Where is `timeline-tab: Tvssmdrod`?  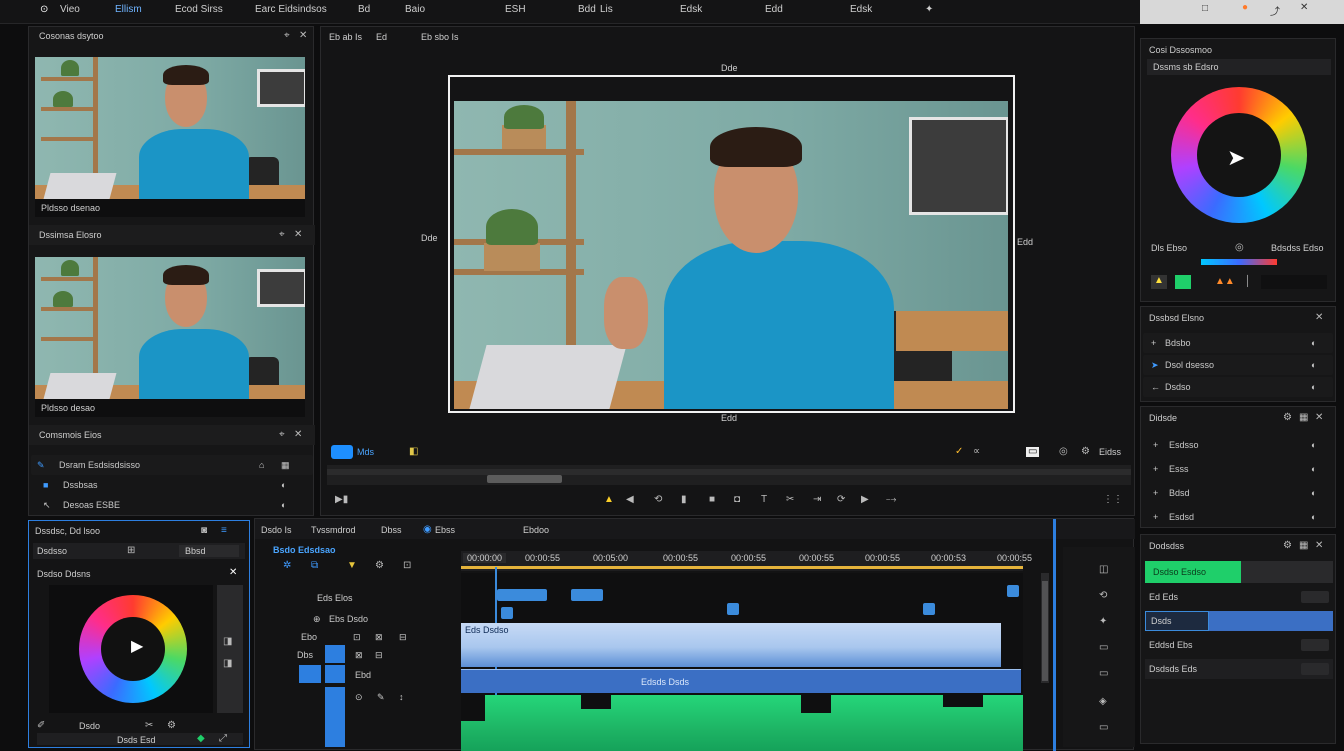 timeline-tab: Tvssmdrod is located at coordinates (333, 530).